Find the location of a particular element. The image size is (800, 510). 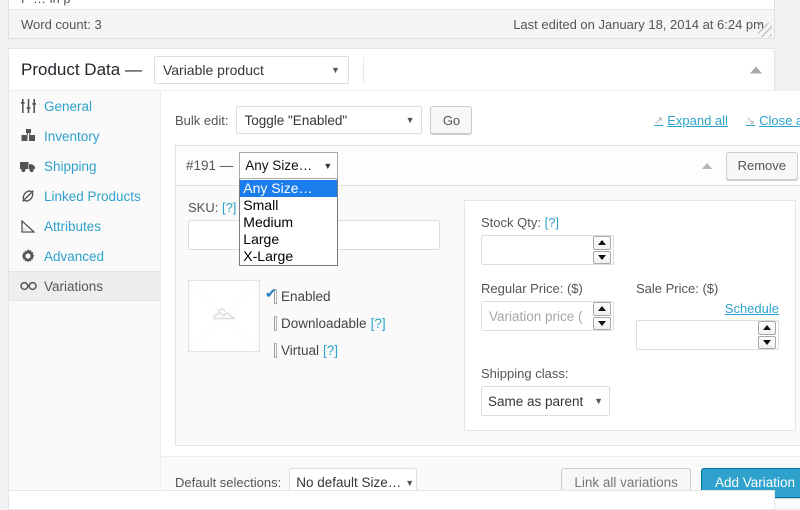

variation-image-and-flags: Enabled Downloadable [?] Virtual is located at coordinates (314, 322).